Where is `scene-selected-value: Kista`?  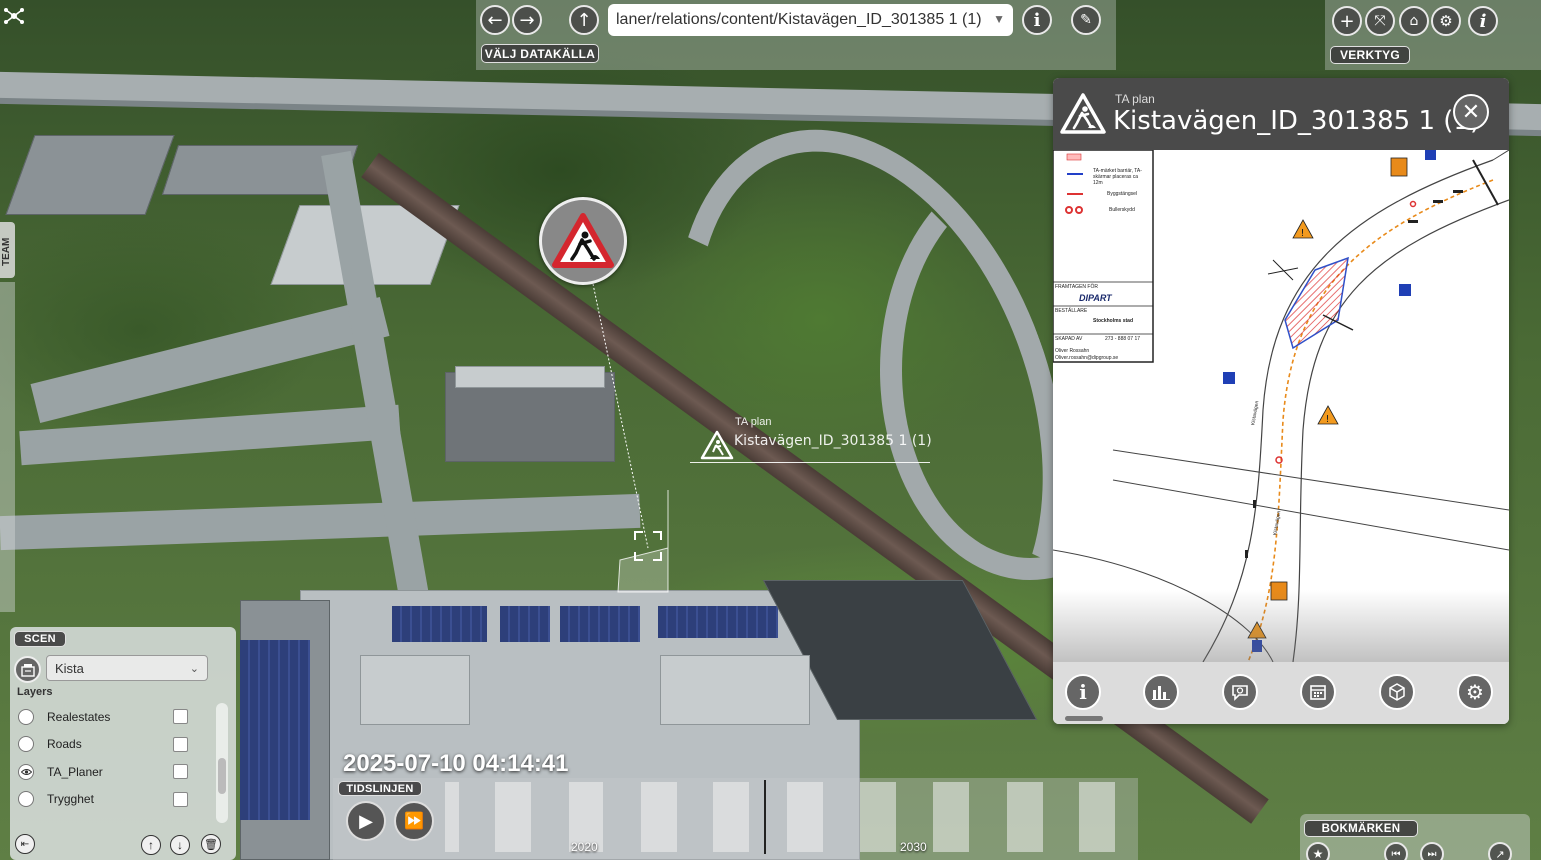 scene-selected-value: Kista is located at coordinates (69, 668).